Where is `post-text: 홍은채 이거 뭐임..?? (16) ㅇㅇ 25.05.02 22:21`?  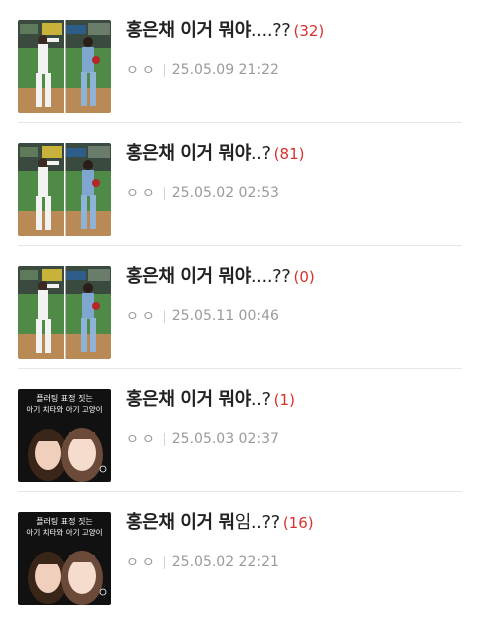
post-text: 홍은채 이거 뭐임..?? (16) ㅇㅇ 25.05.02 22:21 is located at coordinates (298, 541).